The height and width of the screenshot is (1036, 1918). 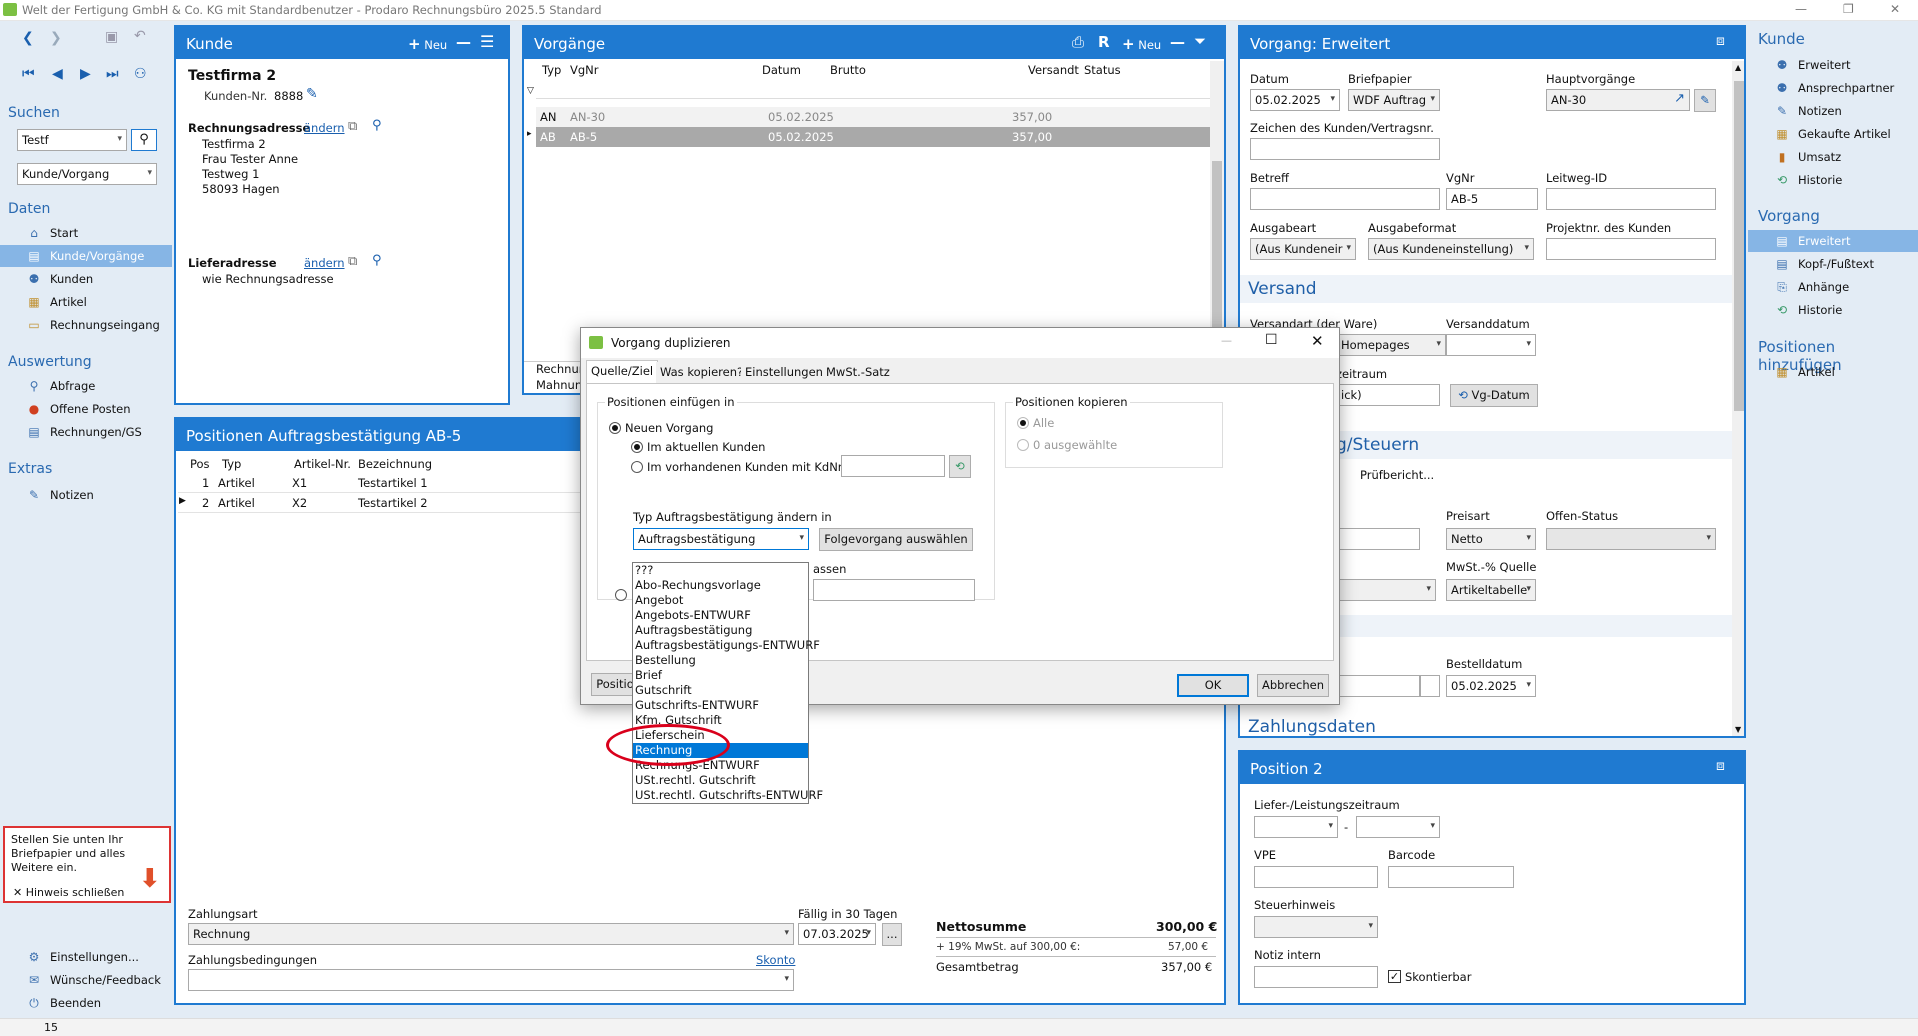 What do you see at coordinates (112, 74) in the screenshot?
I see `last-record-icon: ⏭` at bounding box center [112, 74].